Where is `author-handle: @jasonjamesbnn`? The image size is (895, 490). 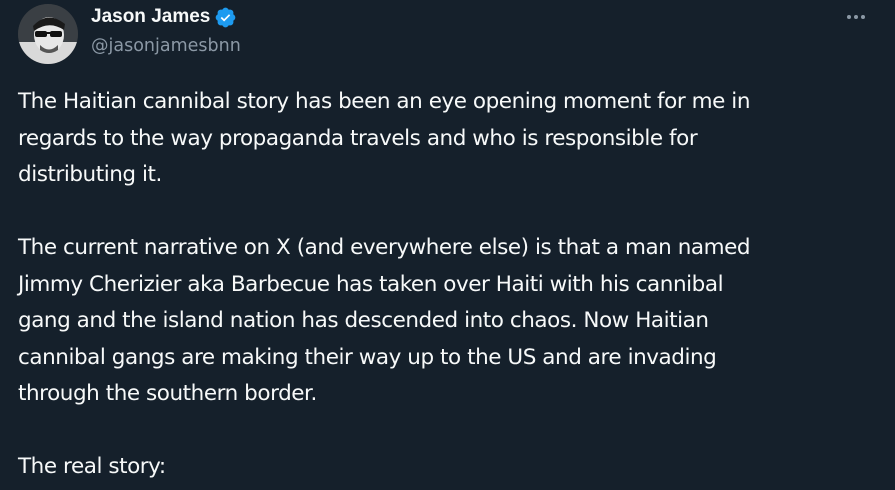 author-handle: @jasonjamesbnn is located at coordinates (166, 46).